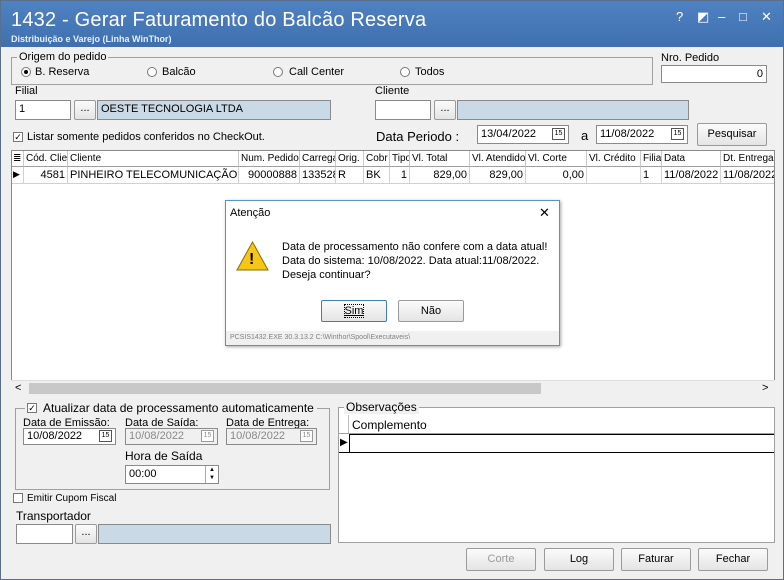  Describe the element at coordinates (614, 159) in the screenshot. I see `column-header-vl-credito: Vl. Crédito` at that location.